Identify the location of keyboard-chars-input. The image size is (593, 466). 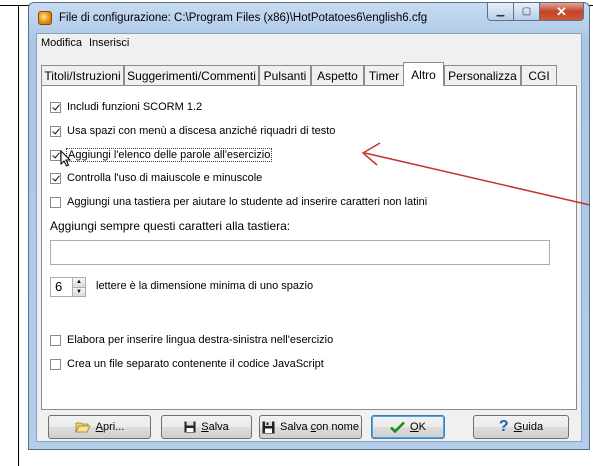
(300, 252).